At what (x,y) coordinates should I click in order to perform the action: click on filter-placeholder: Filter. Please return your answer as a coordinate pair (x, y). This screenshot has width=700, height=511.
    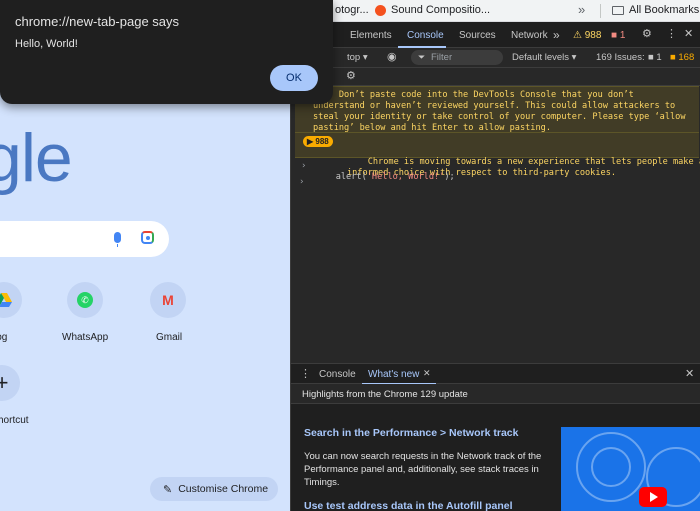
    Looking at the image, I should click on (442, 57).